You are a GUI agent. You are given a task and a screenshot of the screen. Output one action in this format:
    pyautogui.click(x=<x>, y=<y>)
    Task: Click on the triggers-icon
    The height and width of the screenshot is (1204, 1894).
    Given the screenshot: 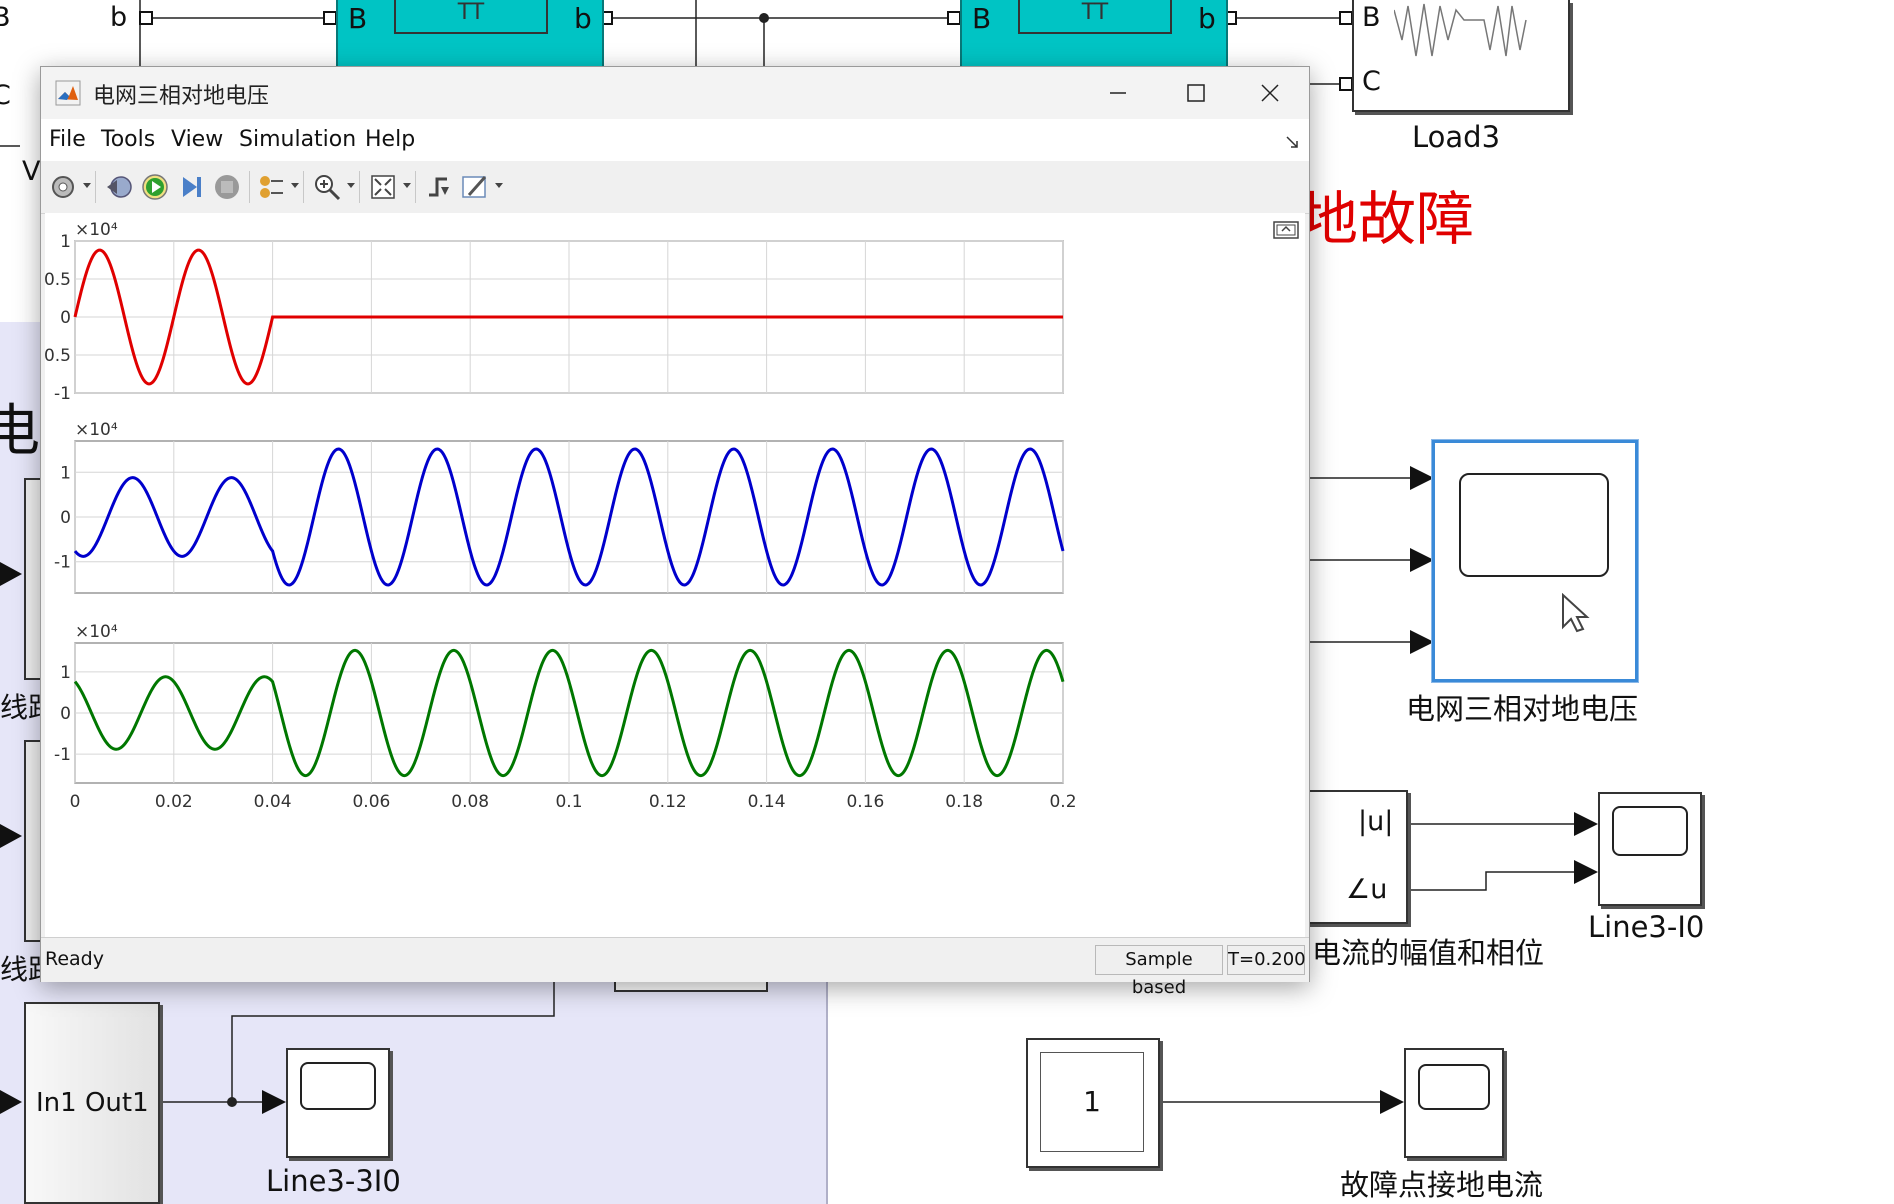 What is the action you would take?
    pyautogui.click(x=439, y=187)
    